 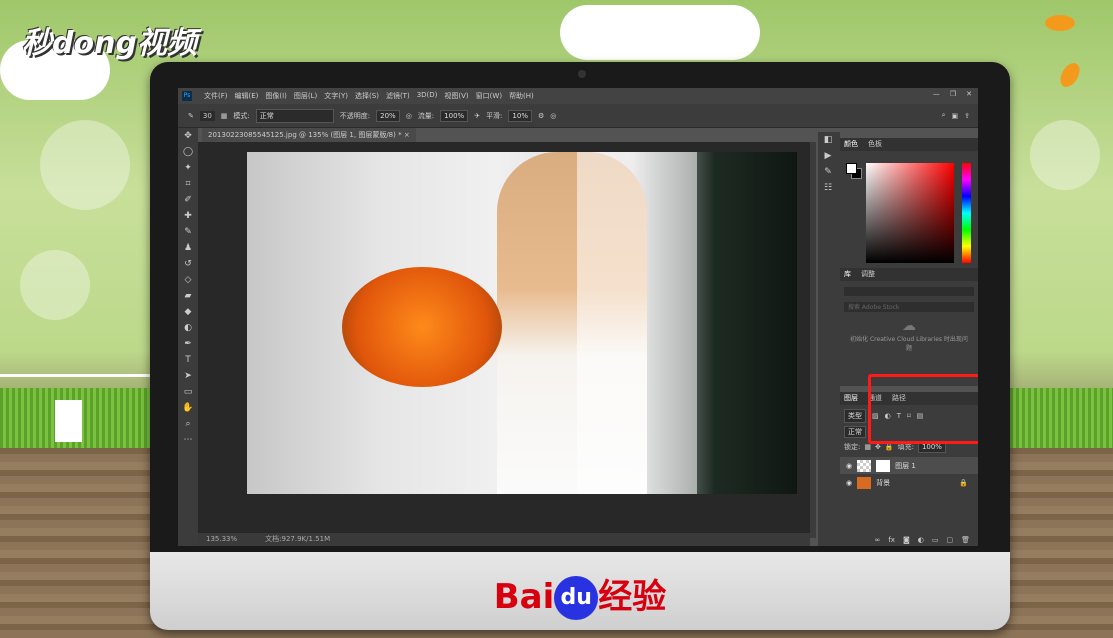 What do you see at coordinates (489, 96) in the screenshot?
I see `menu-item: 窗口(W)` at bounding box center [489, 96].